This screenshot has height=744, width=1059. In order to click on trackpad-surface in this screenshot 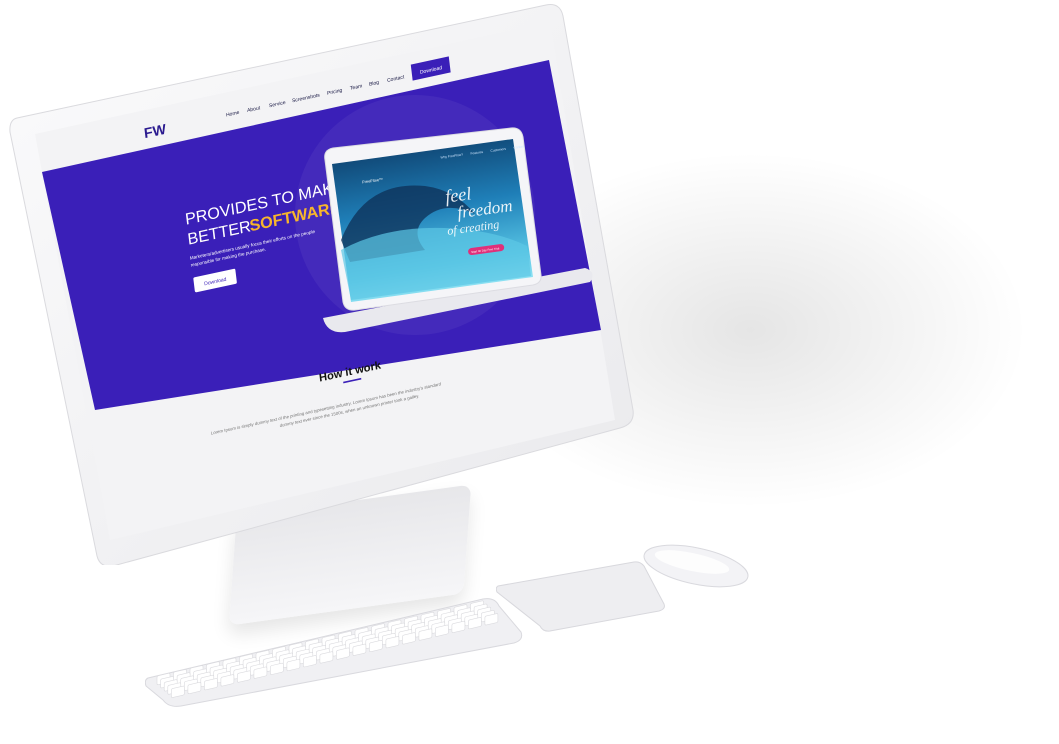, I will do `click(580, 596)`.